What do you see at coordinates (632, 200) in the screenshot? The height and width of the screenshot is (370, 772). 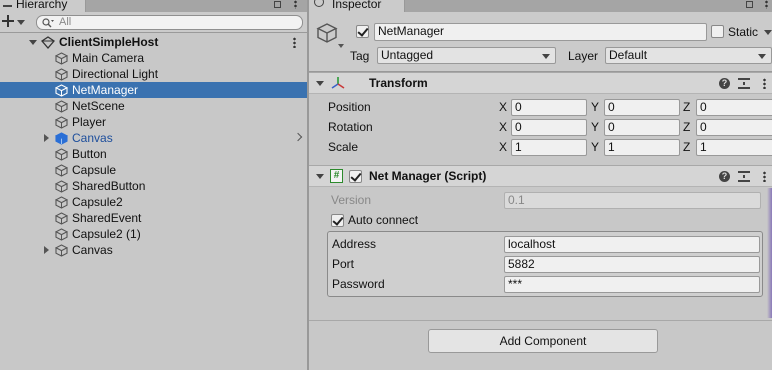 I see `version-field: 0.1` at bounding box center [632, 200].